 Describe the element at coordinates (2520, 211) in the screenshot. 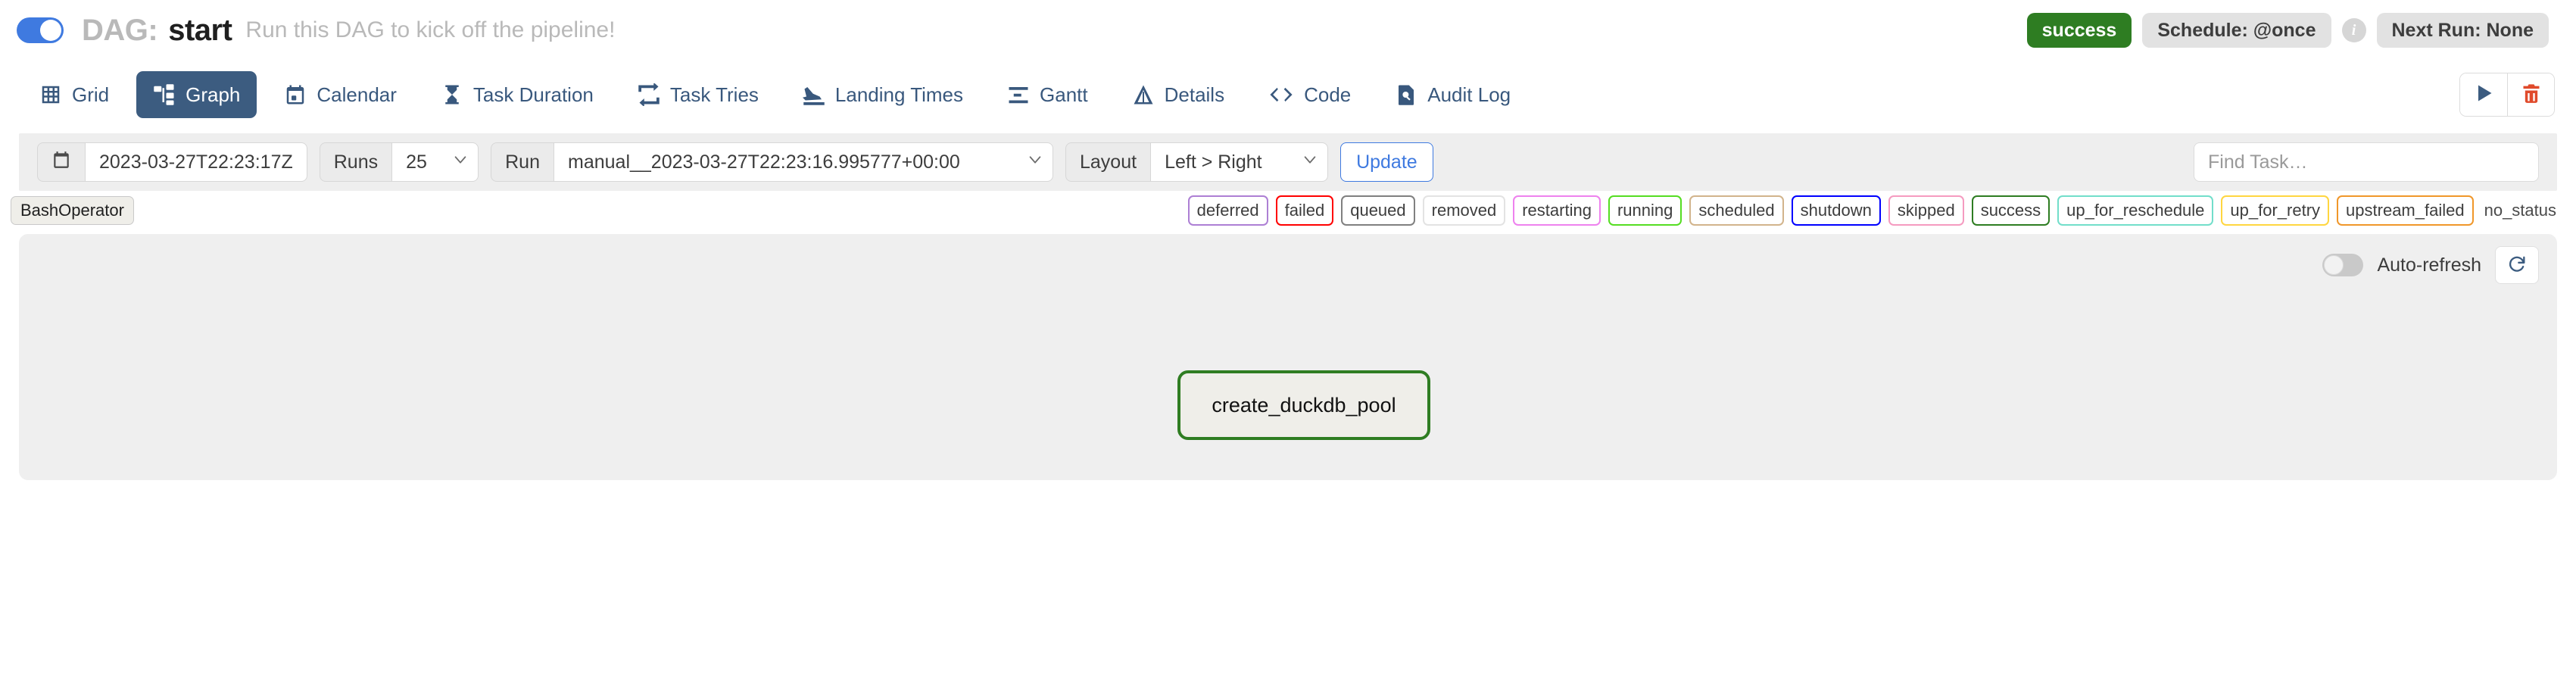

I see `legend-chip-no-status: no_status` at that location.